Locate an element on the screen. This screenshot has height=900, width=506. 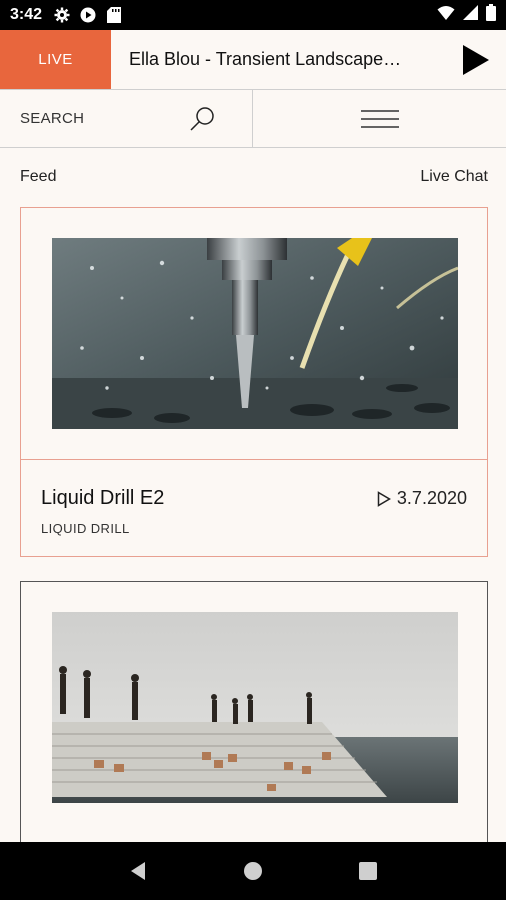
status-bar: 3:42 is located at coordinates (253, 15).